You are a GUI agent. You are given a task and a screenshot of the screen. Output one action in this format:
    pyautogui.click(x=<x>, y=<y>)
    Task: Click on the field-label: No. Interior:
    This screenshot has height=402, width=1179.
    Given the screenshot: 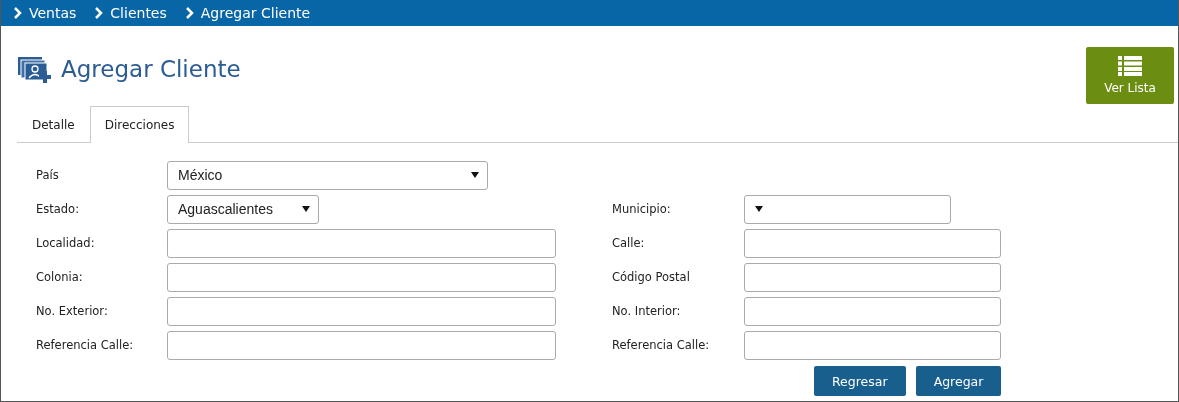 What is the action you would take?
    pyautogui.click(x=647, y=311)
    